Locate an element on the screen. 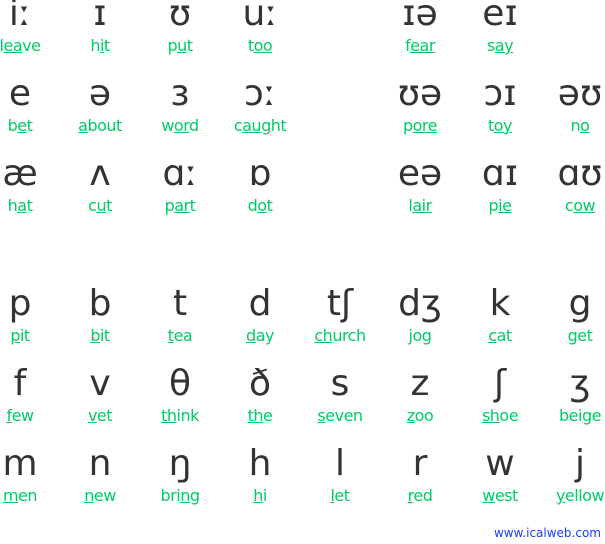  word-prefix: b is located at coordinates (12, 125).